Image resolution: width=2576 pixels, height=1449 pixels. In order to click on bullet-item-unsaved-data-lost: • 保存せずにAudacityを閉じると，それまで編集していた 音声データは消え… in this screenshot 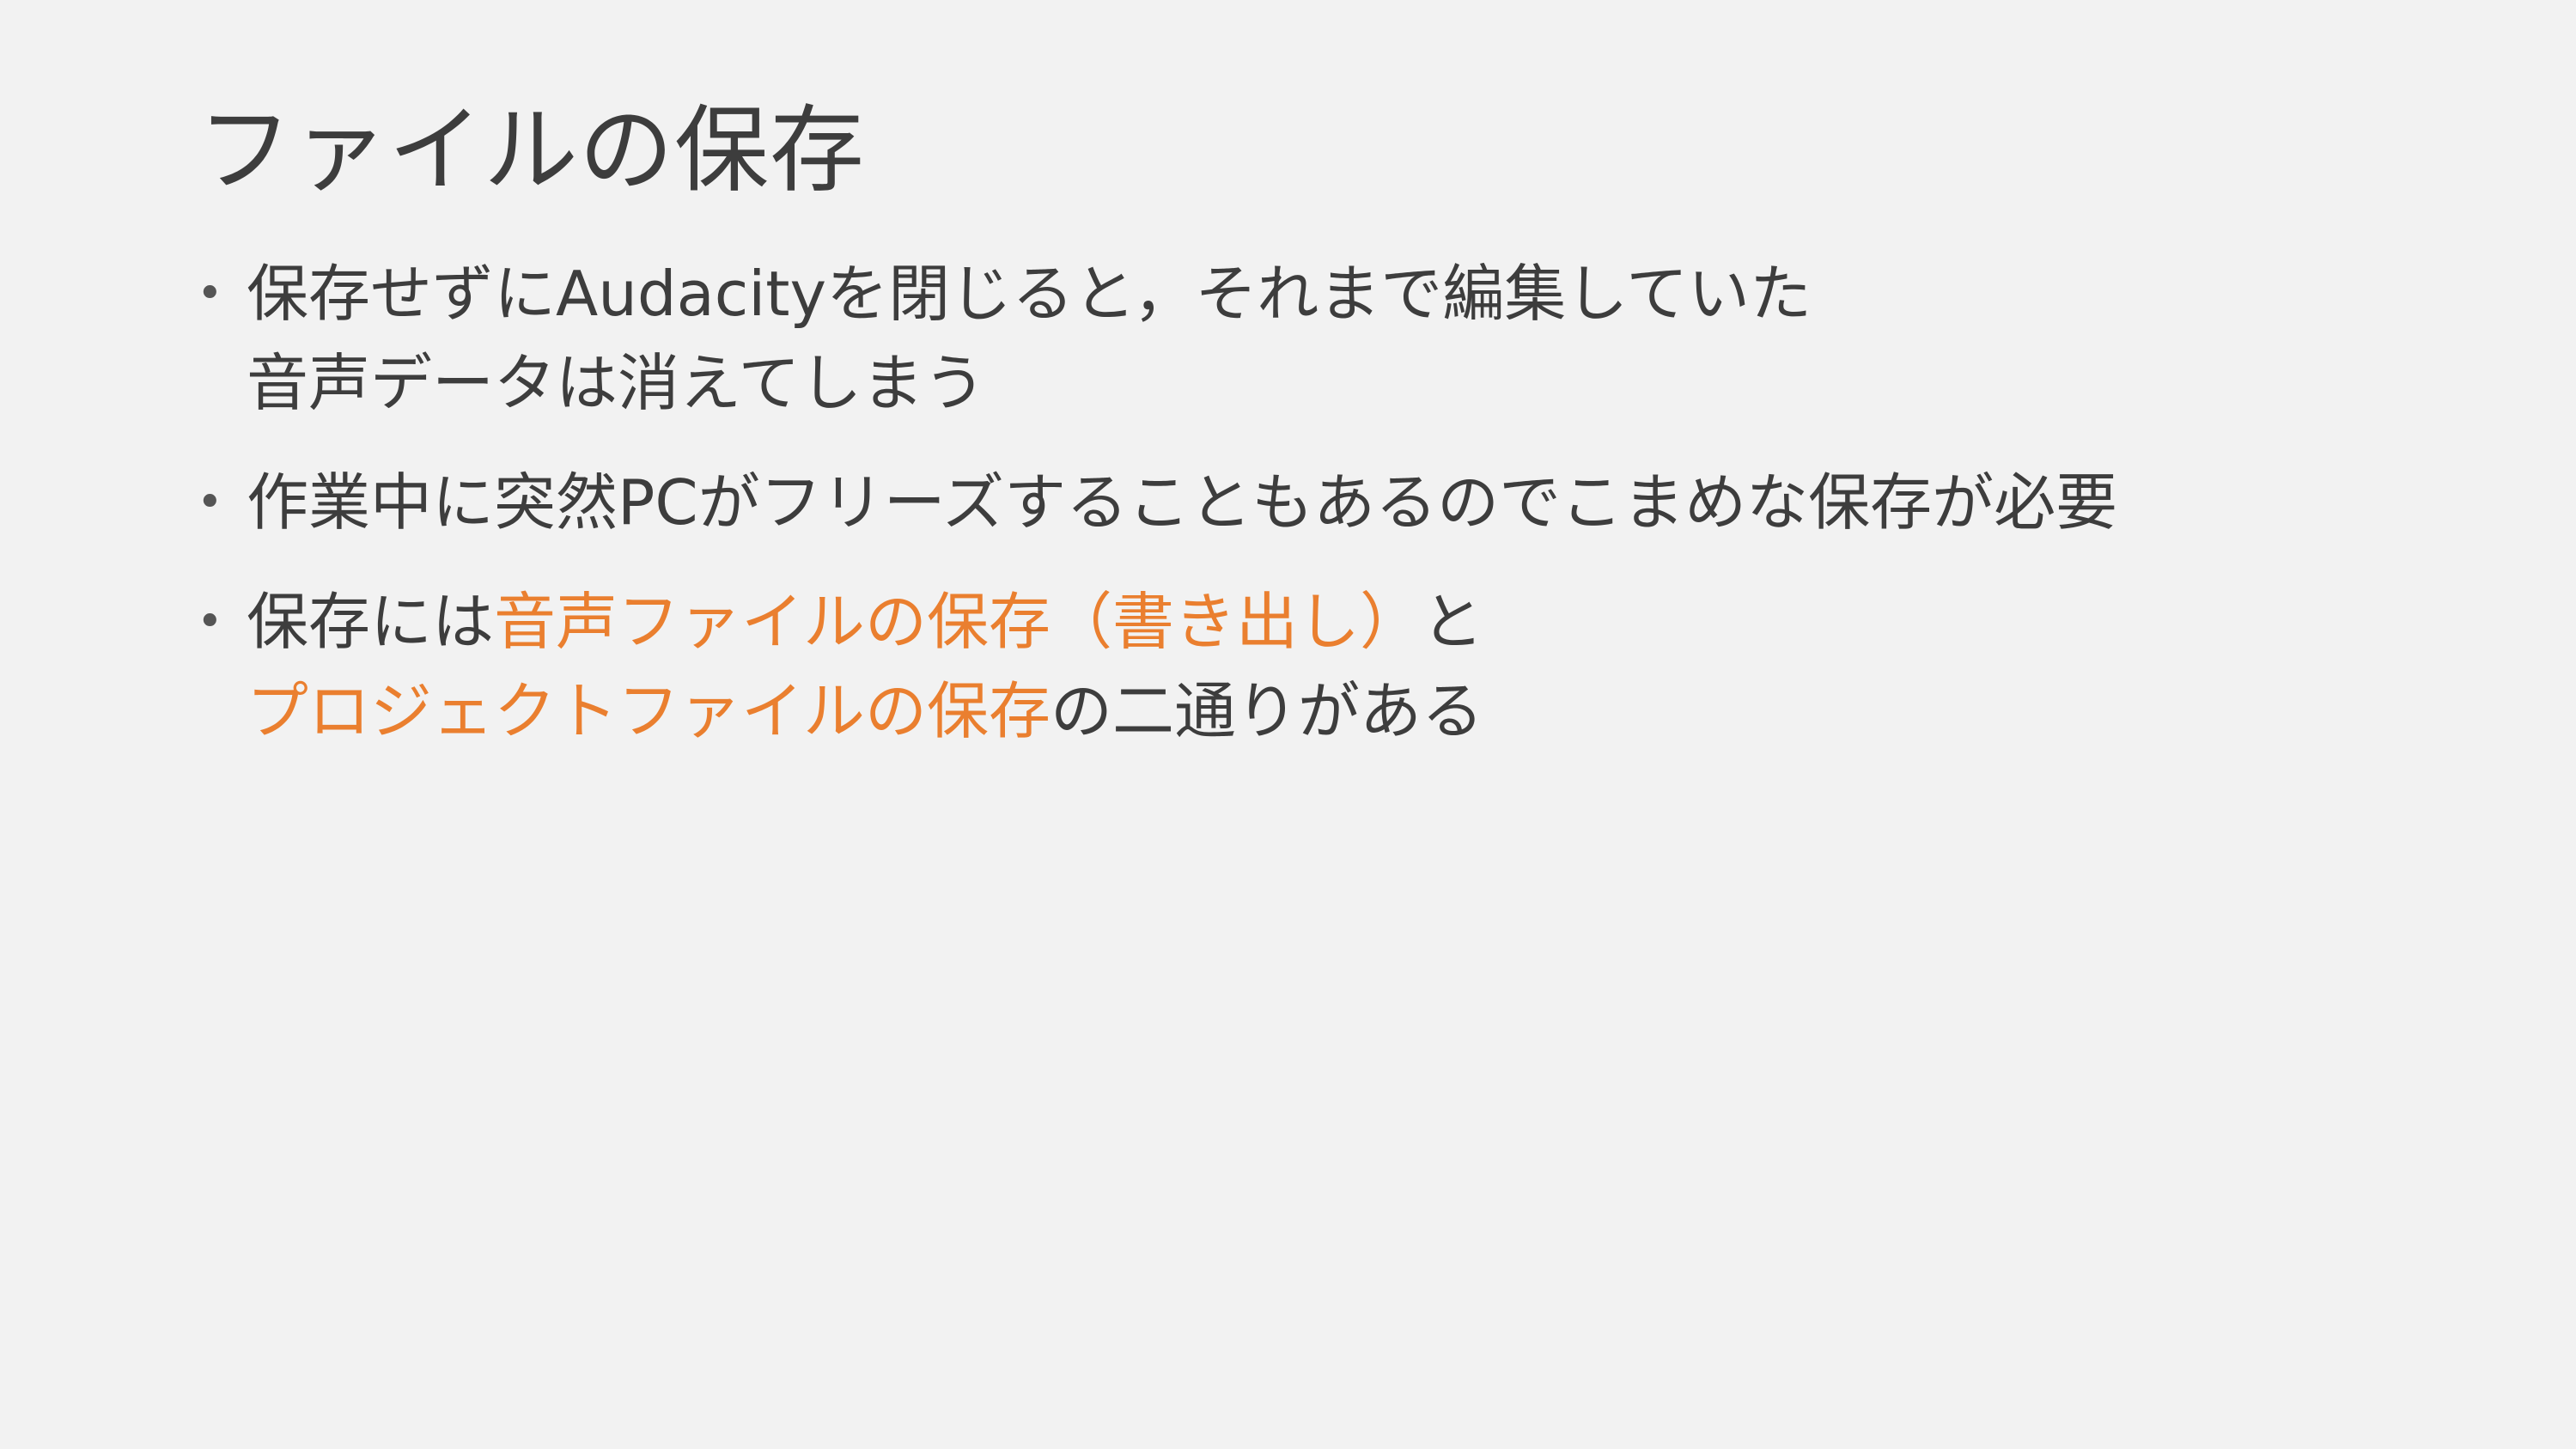, I will do `click(1155, 338)`.